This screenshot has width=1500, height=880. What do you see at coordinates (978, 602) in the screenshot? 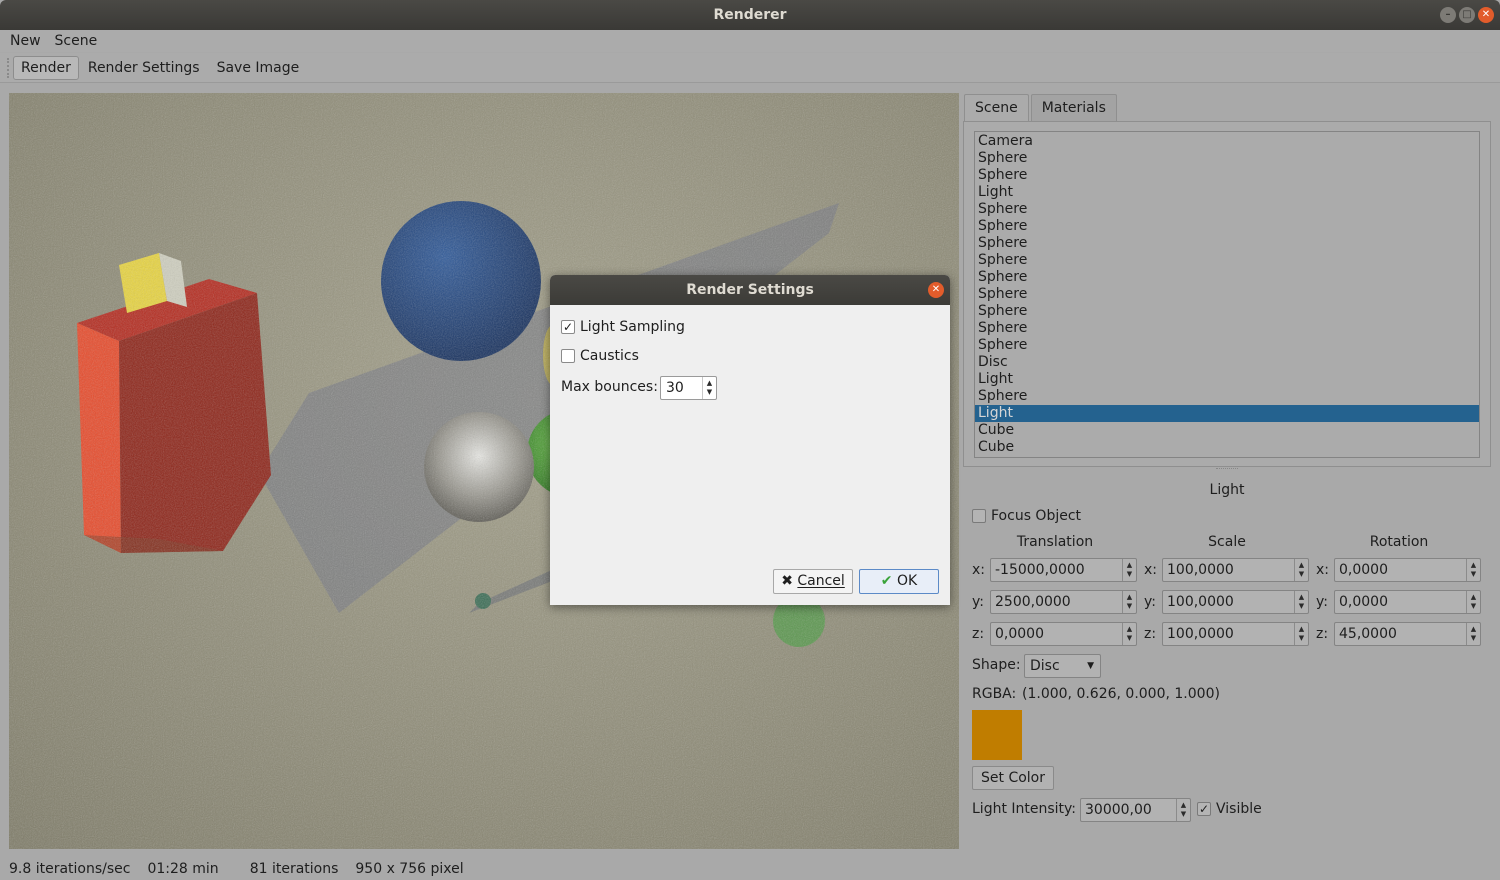
I see `translation-y-label: y:` at bounding box center [978, 602].